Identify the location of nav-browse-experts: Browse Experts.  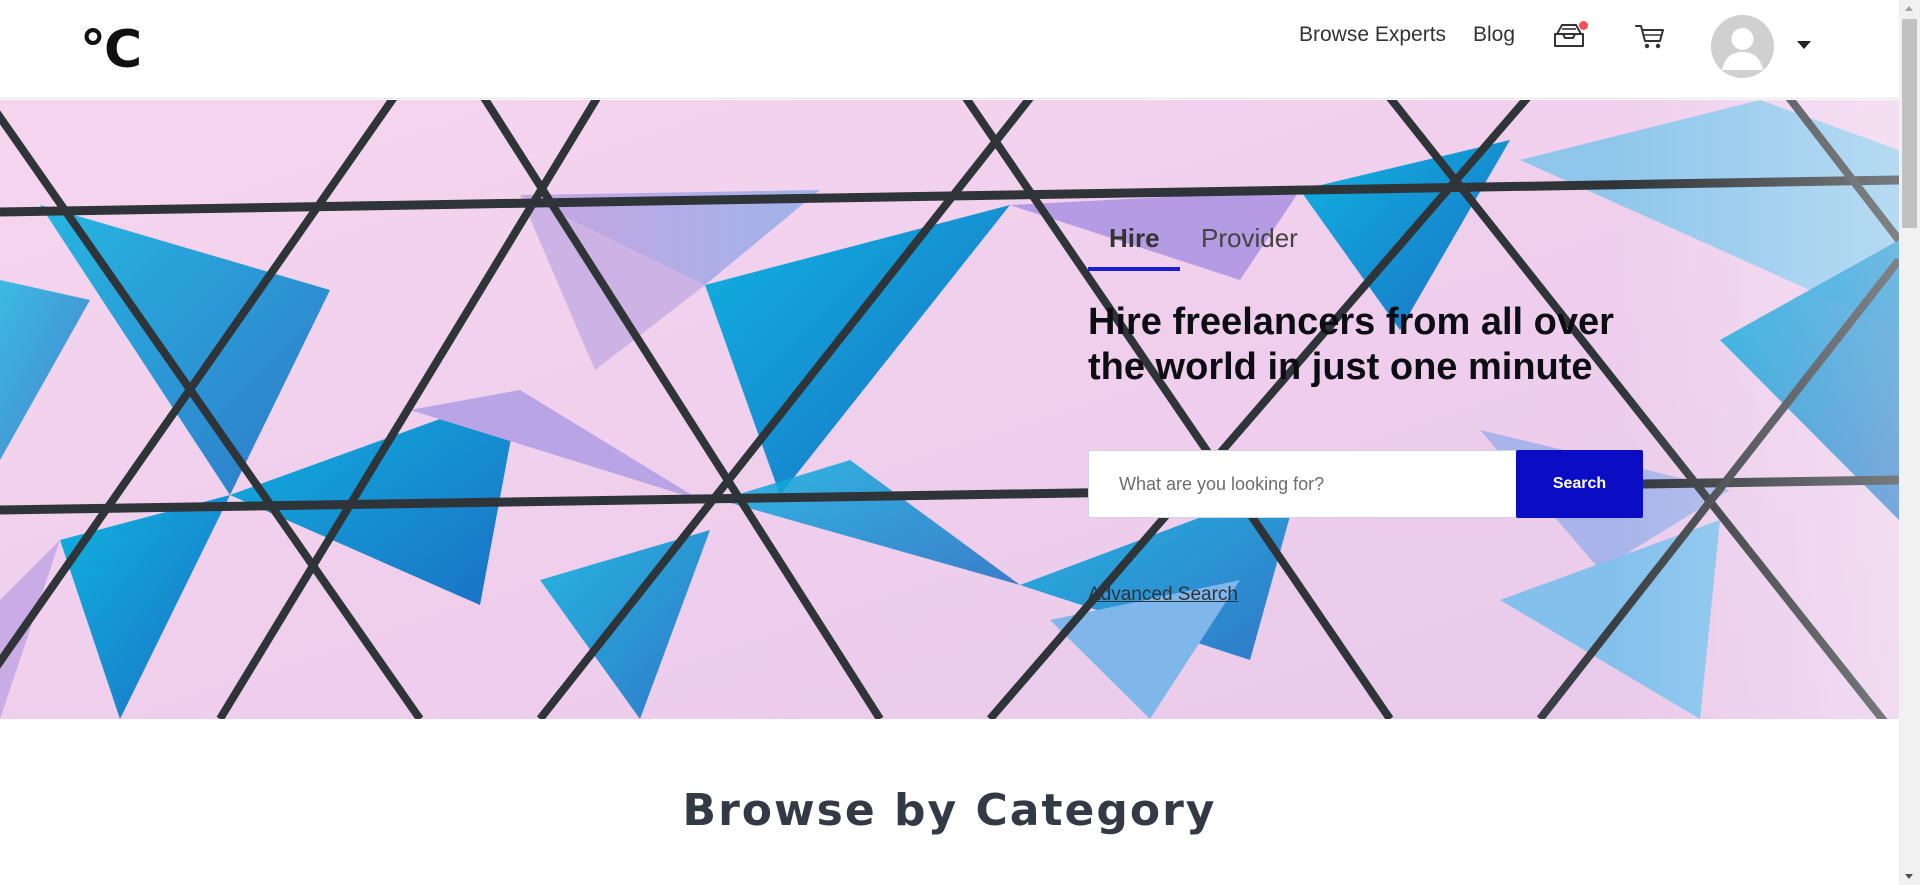
(1372, 35).